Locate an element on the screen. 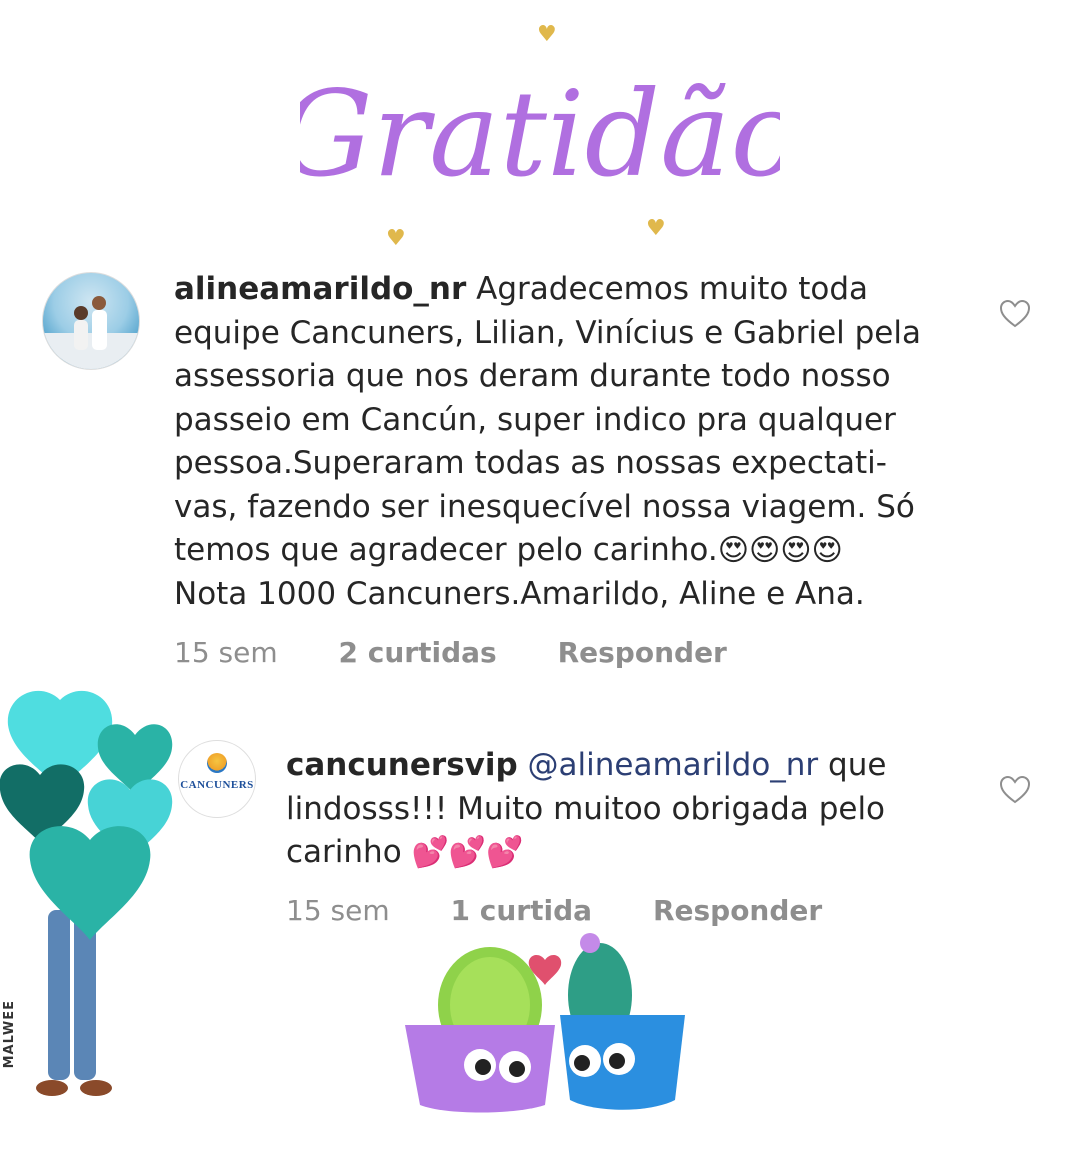 The width and height of the screenshot is (1069, 1150). mention-link: @alineamarildo_nr is located at coordinates (673, 765).